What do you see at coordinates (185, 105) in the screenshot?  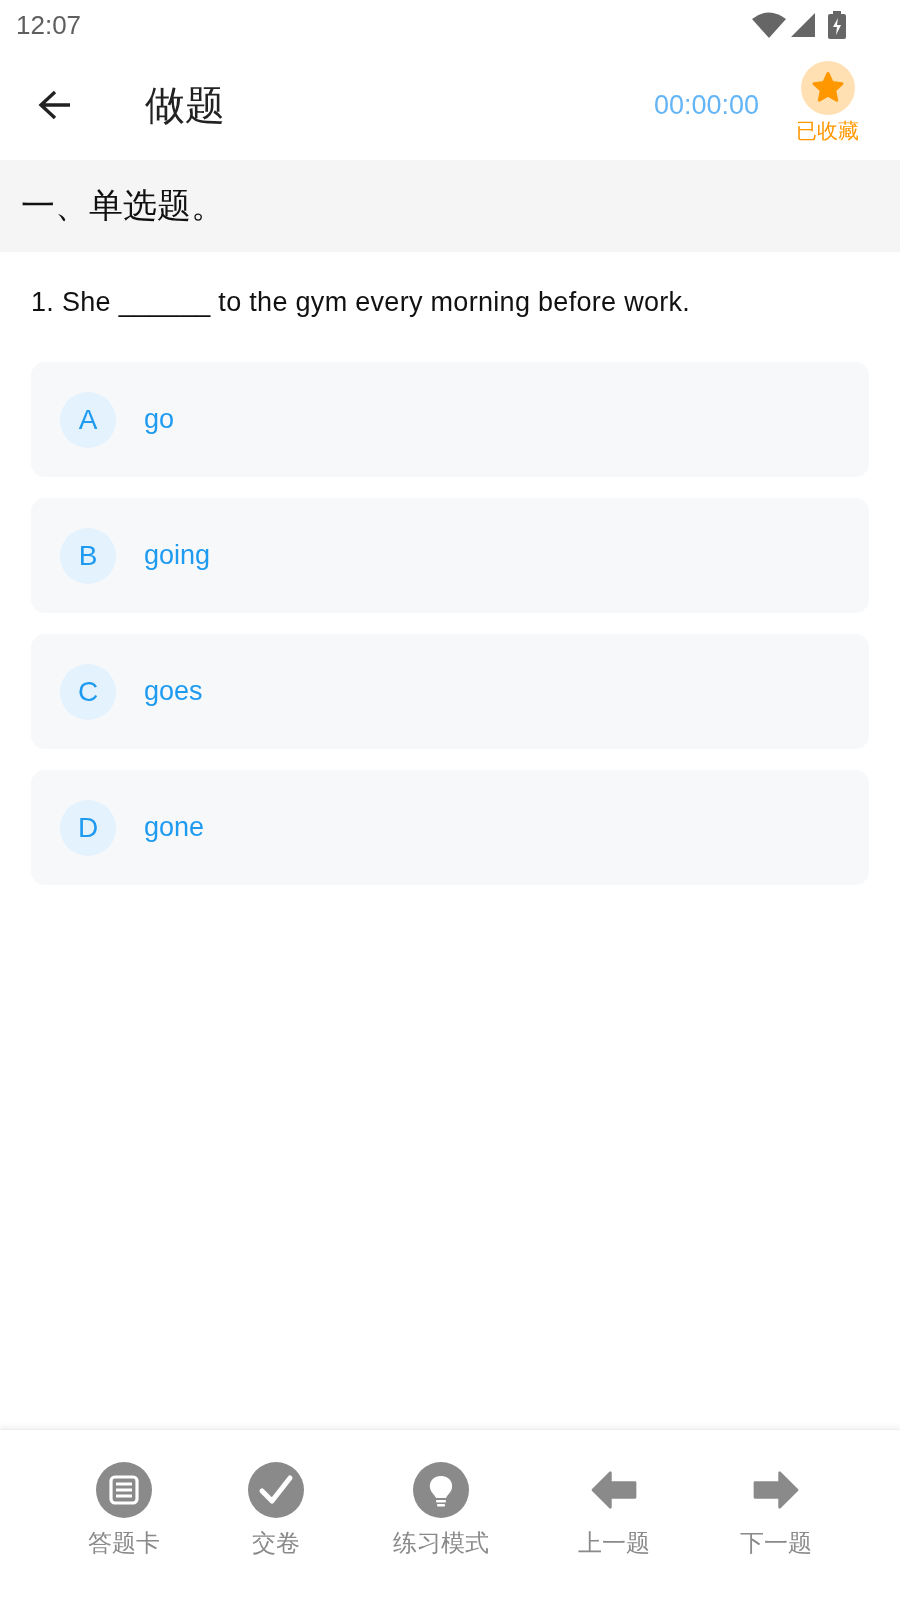 I see `page-title: 做题` at bounding box center [185, 105].